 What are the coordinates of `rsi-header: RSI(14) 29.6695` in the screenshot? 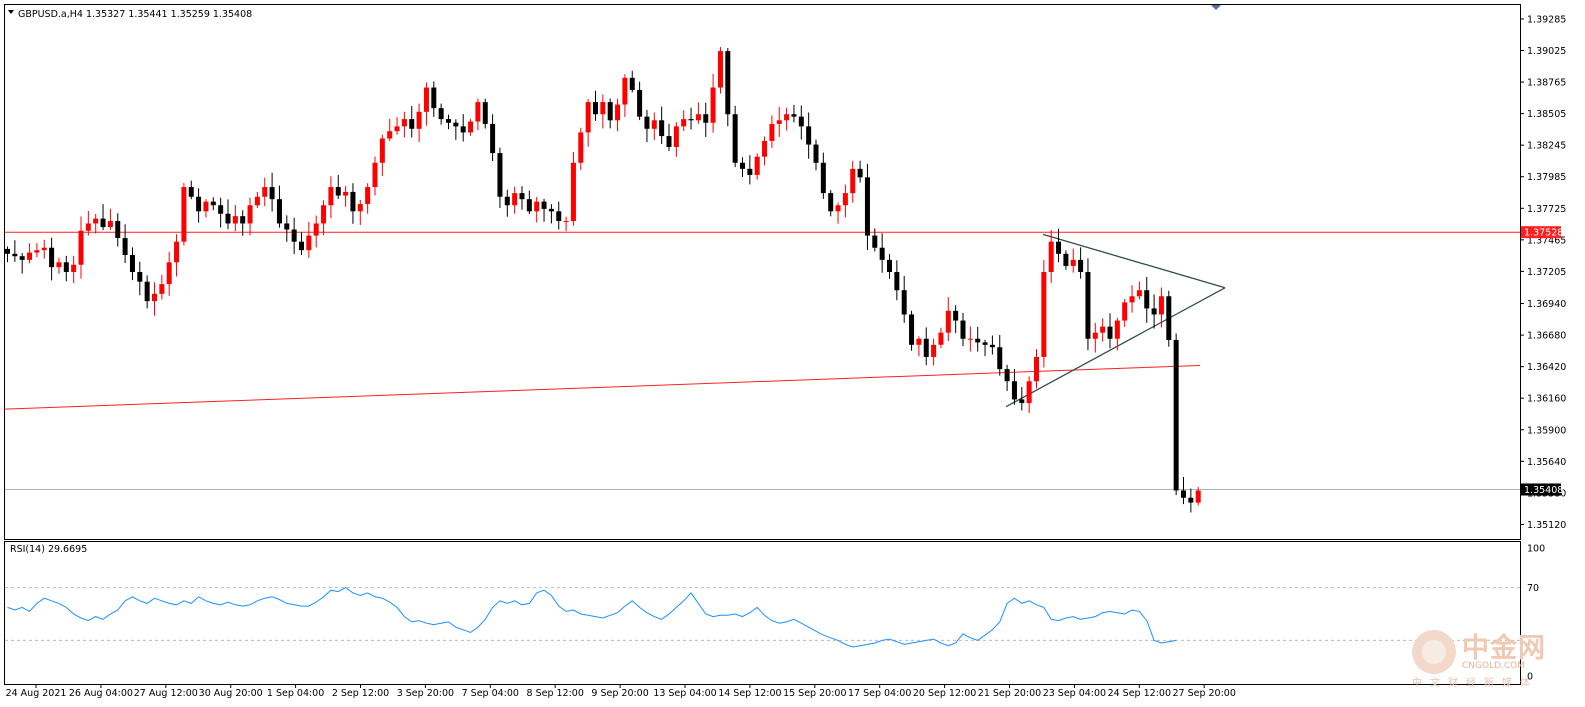 It's located at (48, 549).